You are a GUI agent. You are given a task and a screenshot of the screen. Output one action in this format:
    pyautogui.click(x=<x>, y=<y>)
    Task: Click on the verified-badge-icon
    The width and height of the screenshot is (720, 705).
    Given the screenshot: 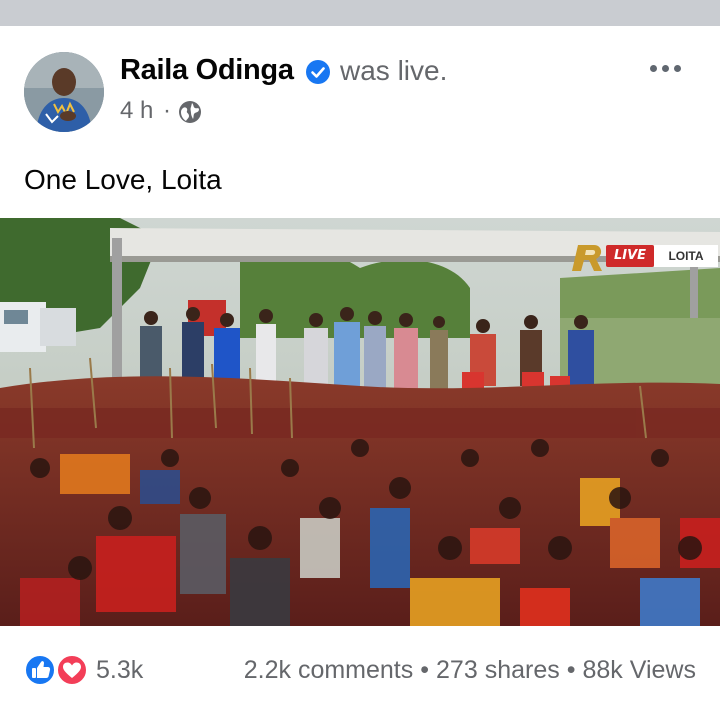 What is the action you would take?
    pyautogui.click(x=318, y=72)
    